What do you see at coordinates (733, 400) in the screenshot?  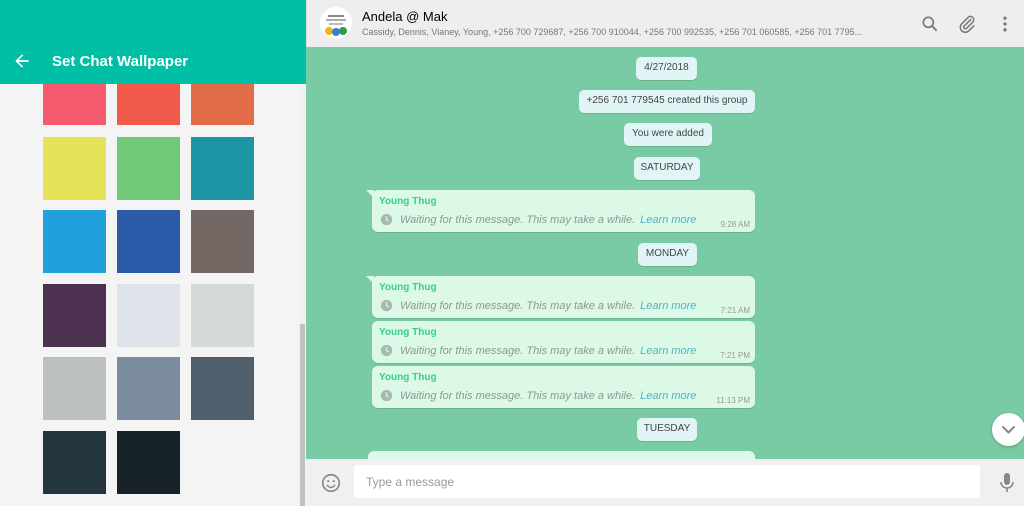 I see `message-time: 11:13 PM` at bounding box center [733, 400].